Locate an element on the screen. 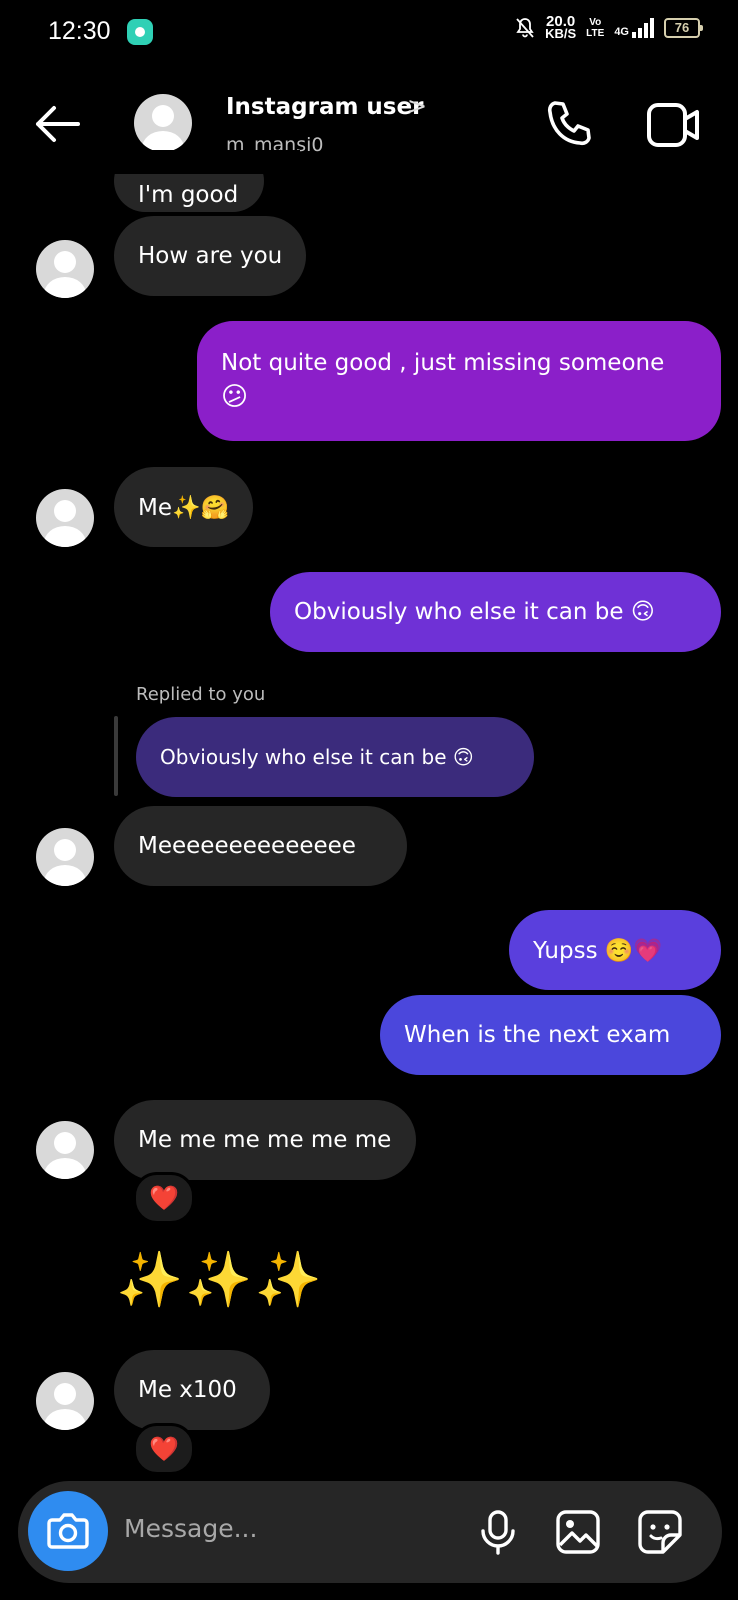  message-bubble-incoming: How are you is located at coordinates (210, 256).